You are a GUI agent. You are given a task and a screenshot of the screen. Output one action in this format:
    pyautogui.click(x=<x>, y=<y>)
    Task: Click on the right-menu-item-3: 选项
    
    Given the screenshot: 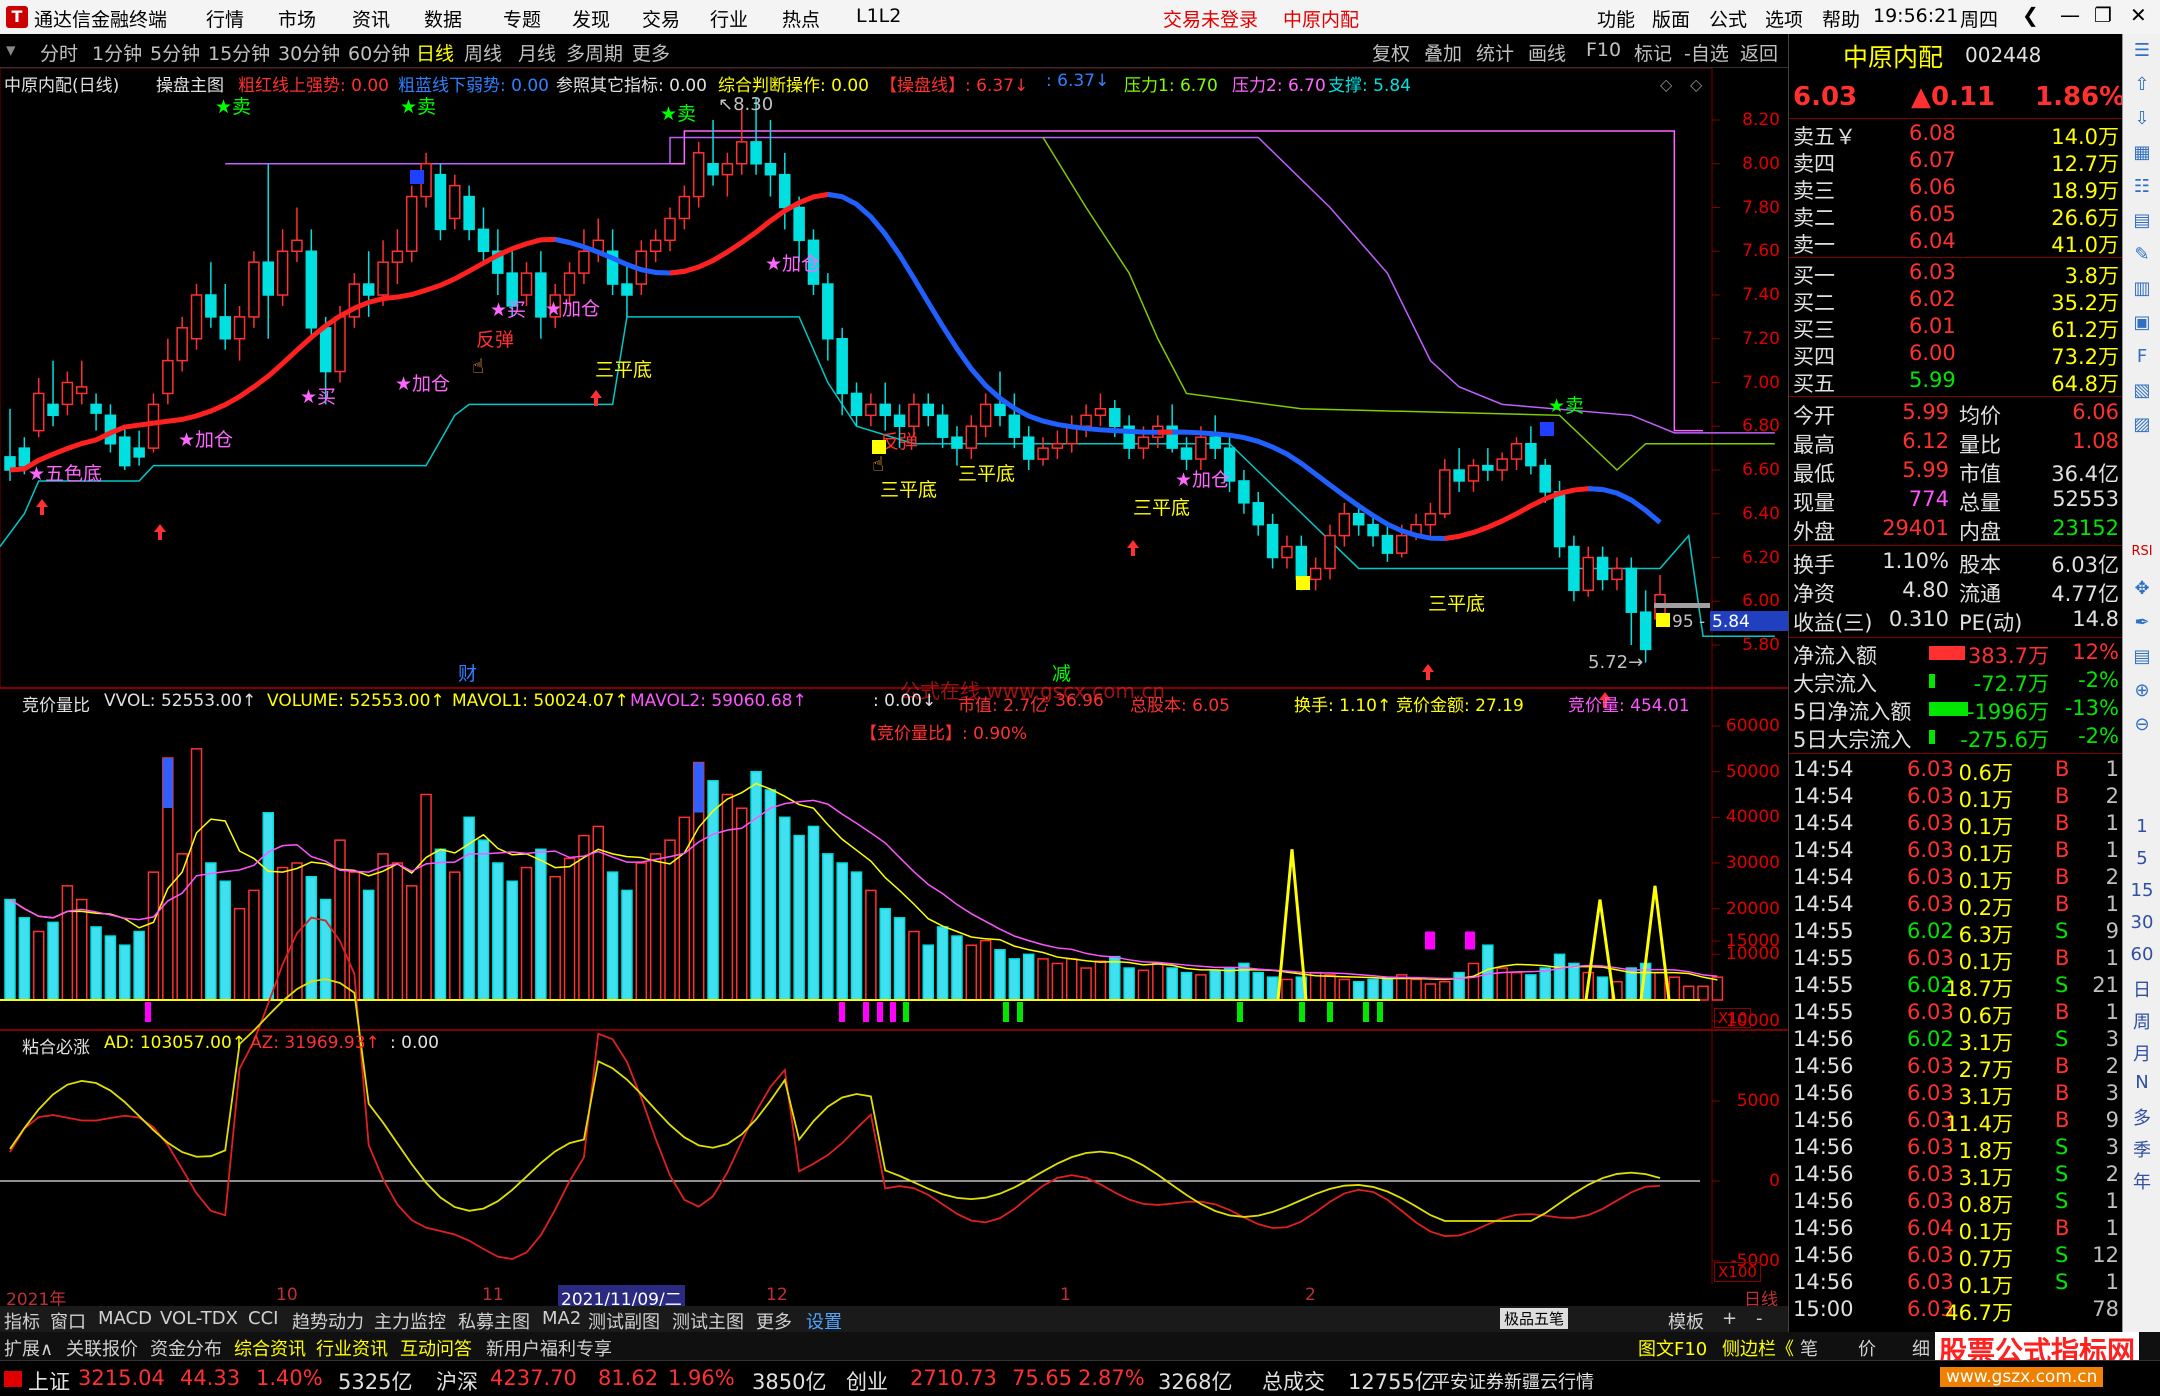 What is the action you would take?
    pyautogui.click(x=1784, y=18)
    